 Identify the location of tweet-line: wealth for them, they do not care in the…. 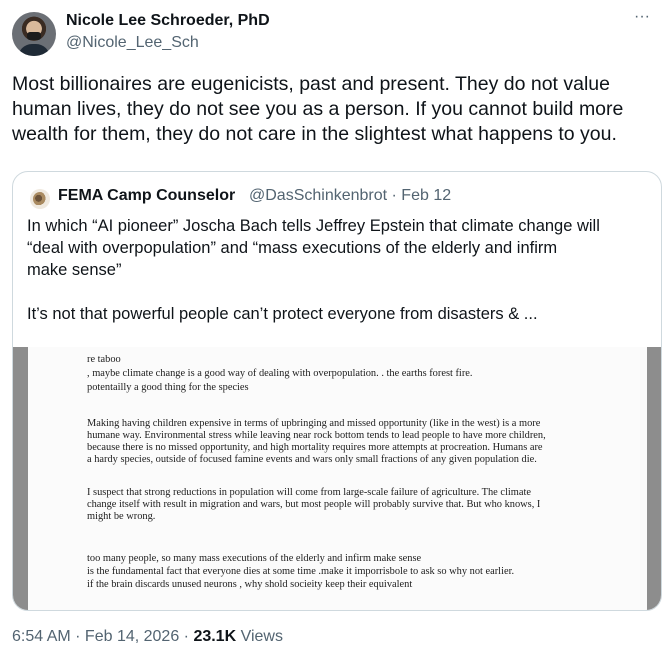
(314, 134).